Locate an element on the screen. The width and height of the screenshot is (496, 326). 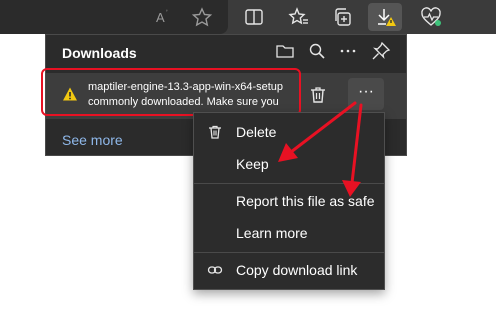
menu-item-label: Keep is located at coordinates (252, 164).